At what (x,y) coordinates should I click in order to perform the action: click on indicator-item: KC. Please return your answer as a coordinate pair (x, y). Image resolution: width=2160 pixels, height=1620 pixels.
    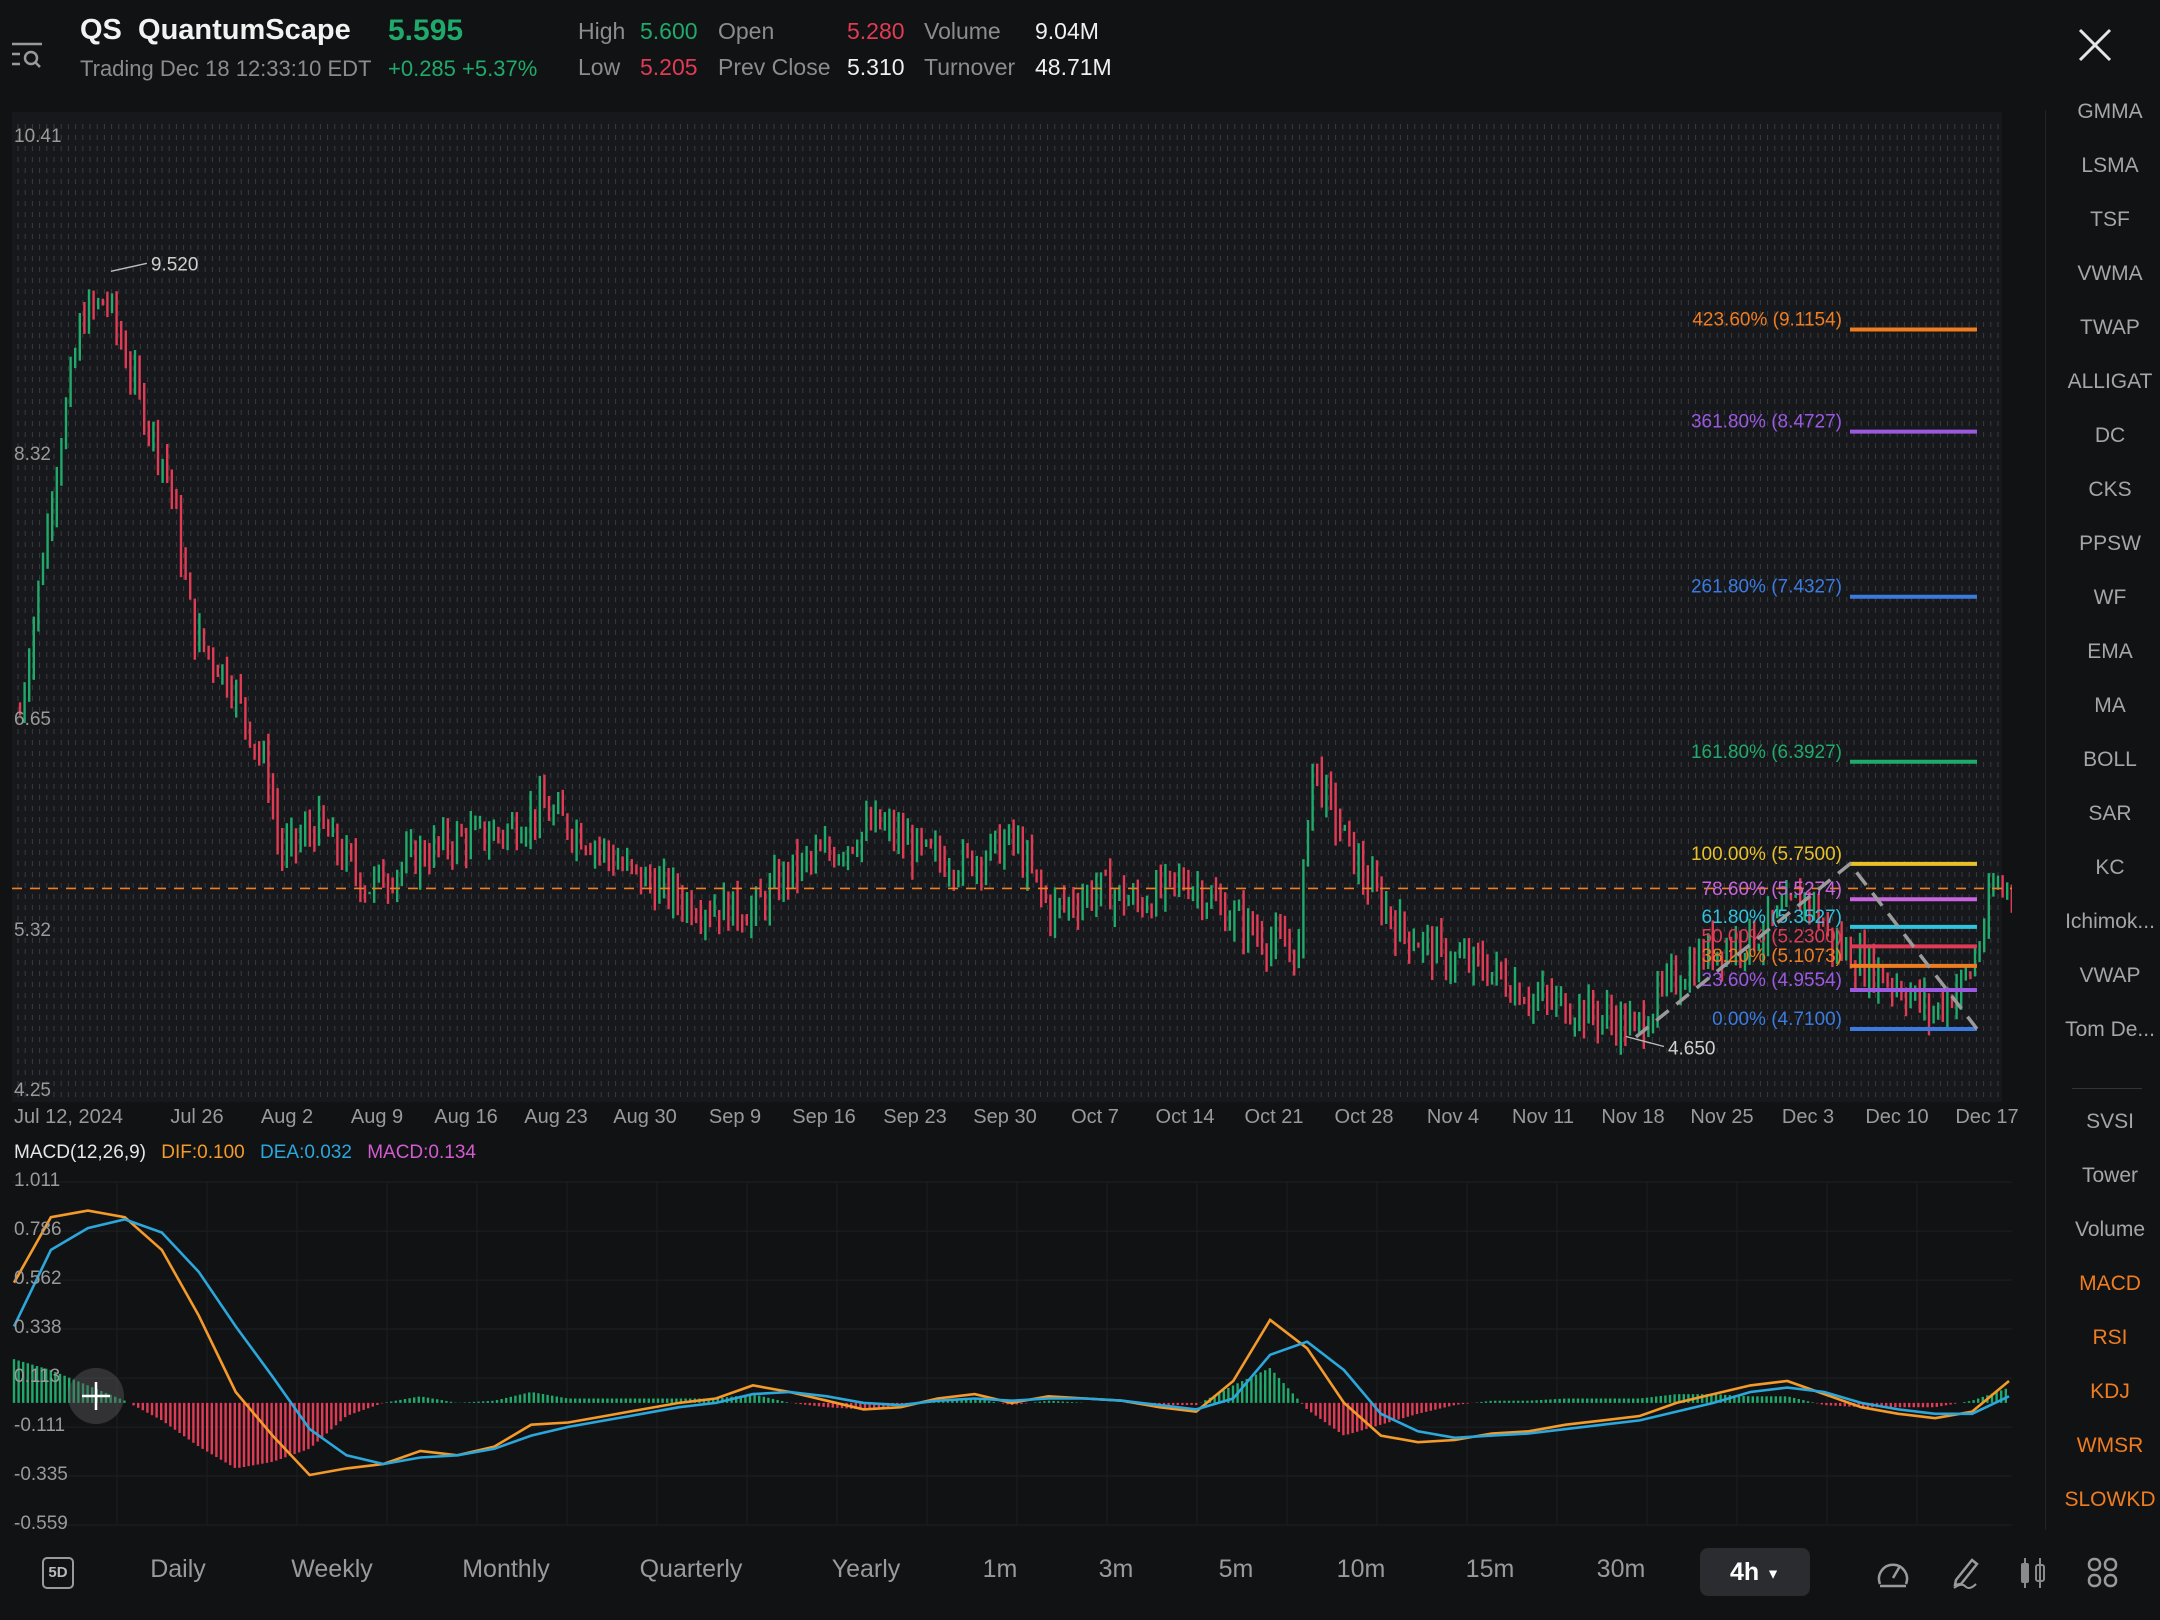
    Looking at the image, I should click on (2106, 868).